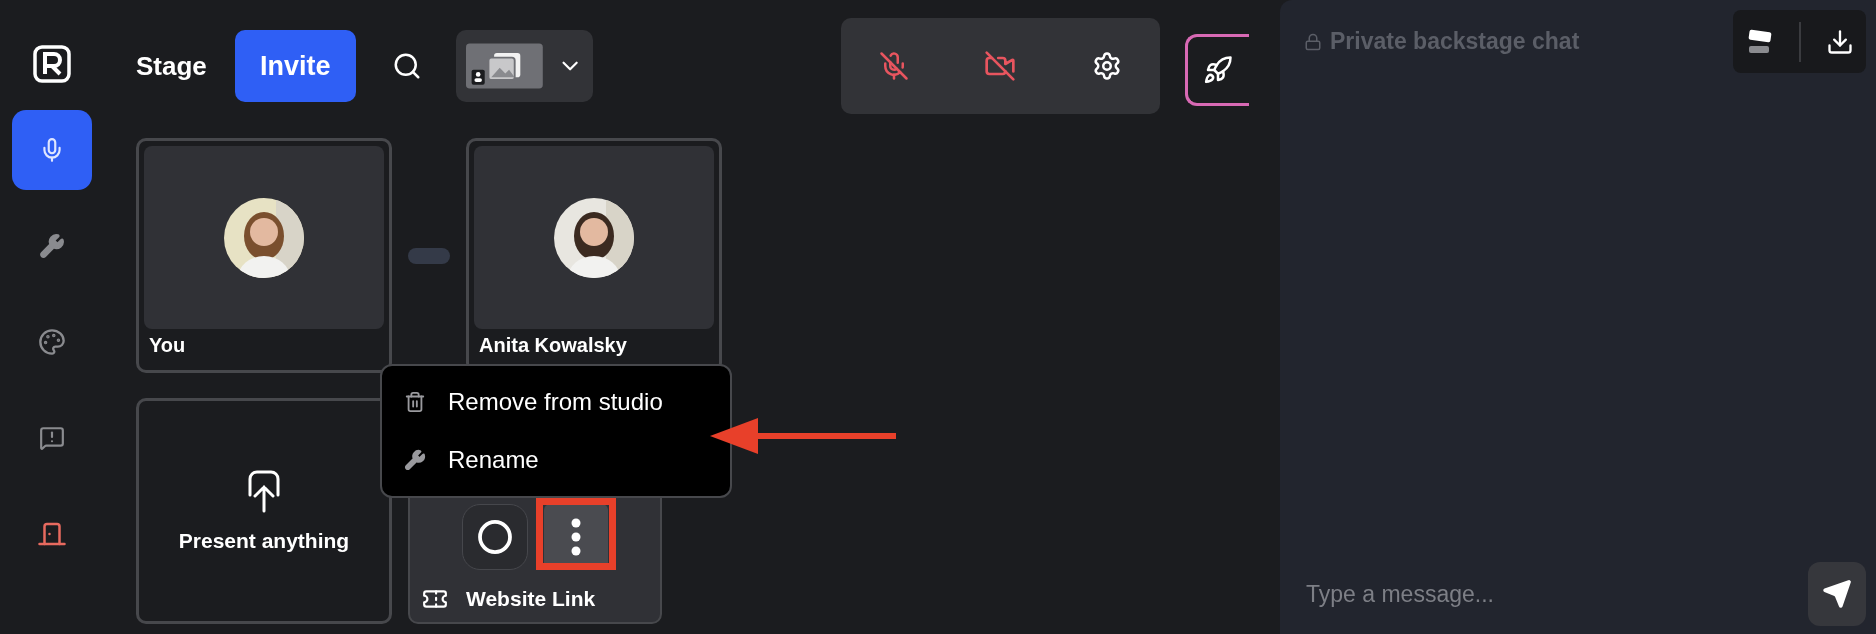  I want to click on sidebar-item, so click(52, 150).